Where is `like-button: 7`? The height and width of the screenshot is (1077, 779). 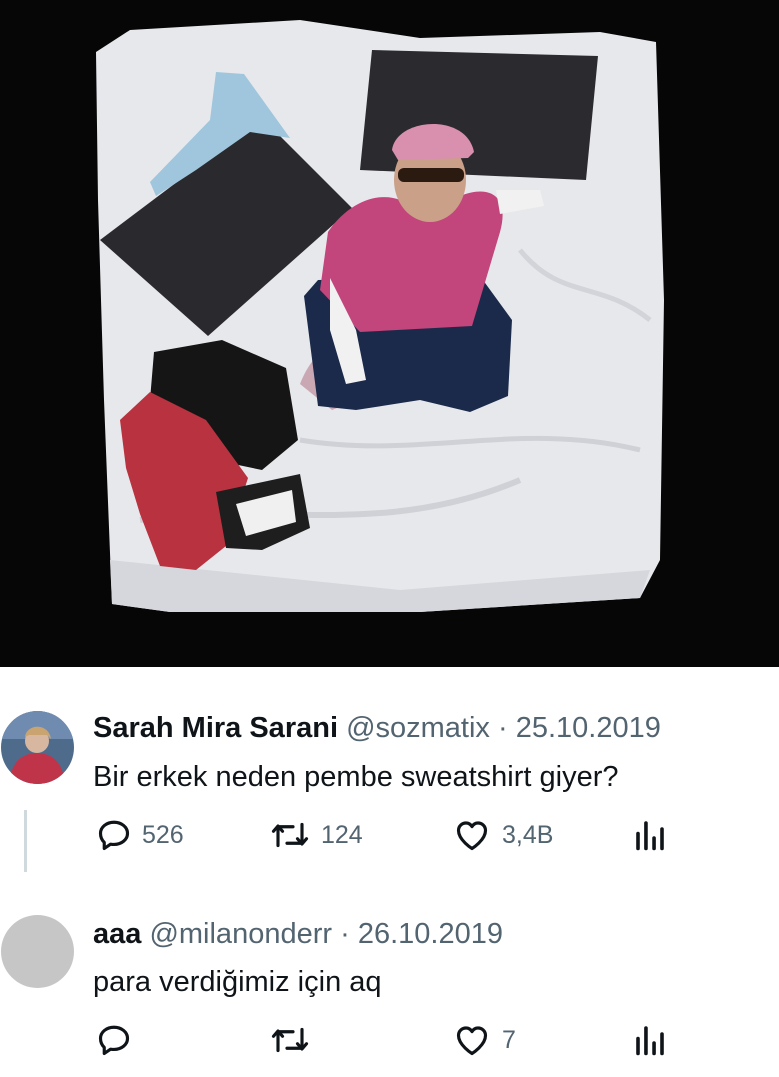 like-button: 7 is located at coordinates (484, 1040).